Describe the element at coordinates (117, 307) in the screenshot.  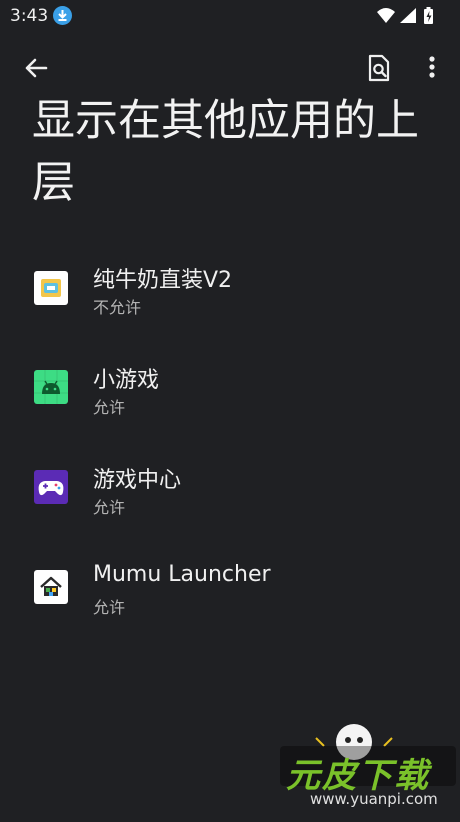
I see `app-permission-status: 不允许` at that location.